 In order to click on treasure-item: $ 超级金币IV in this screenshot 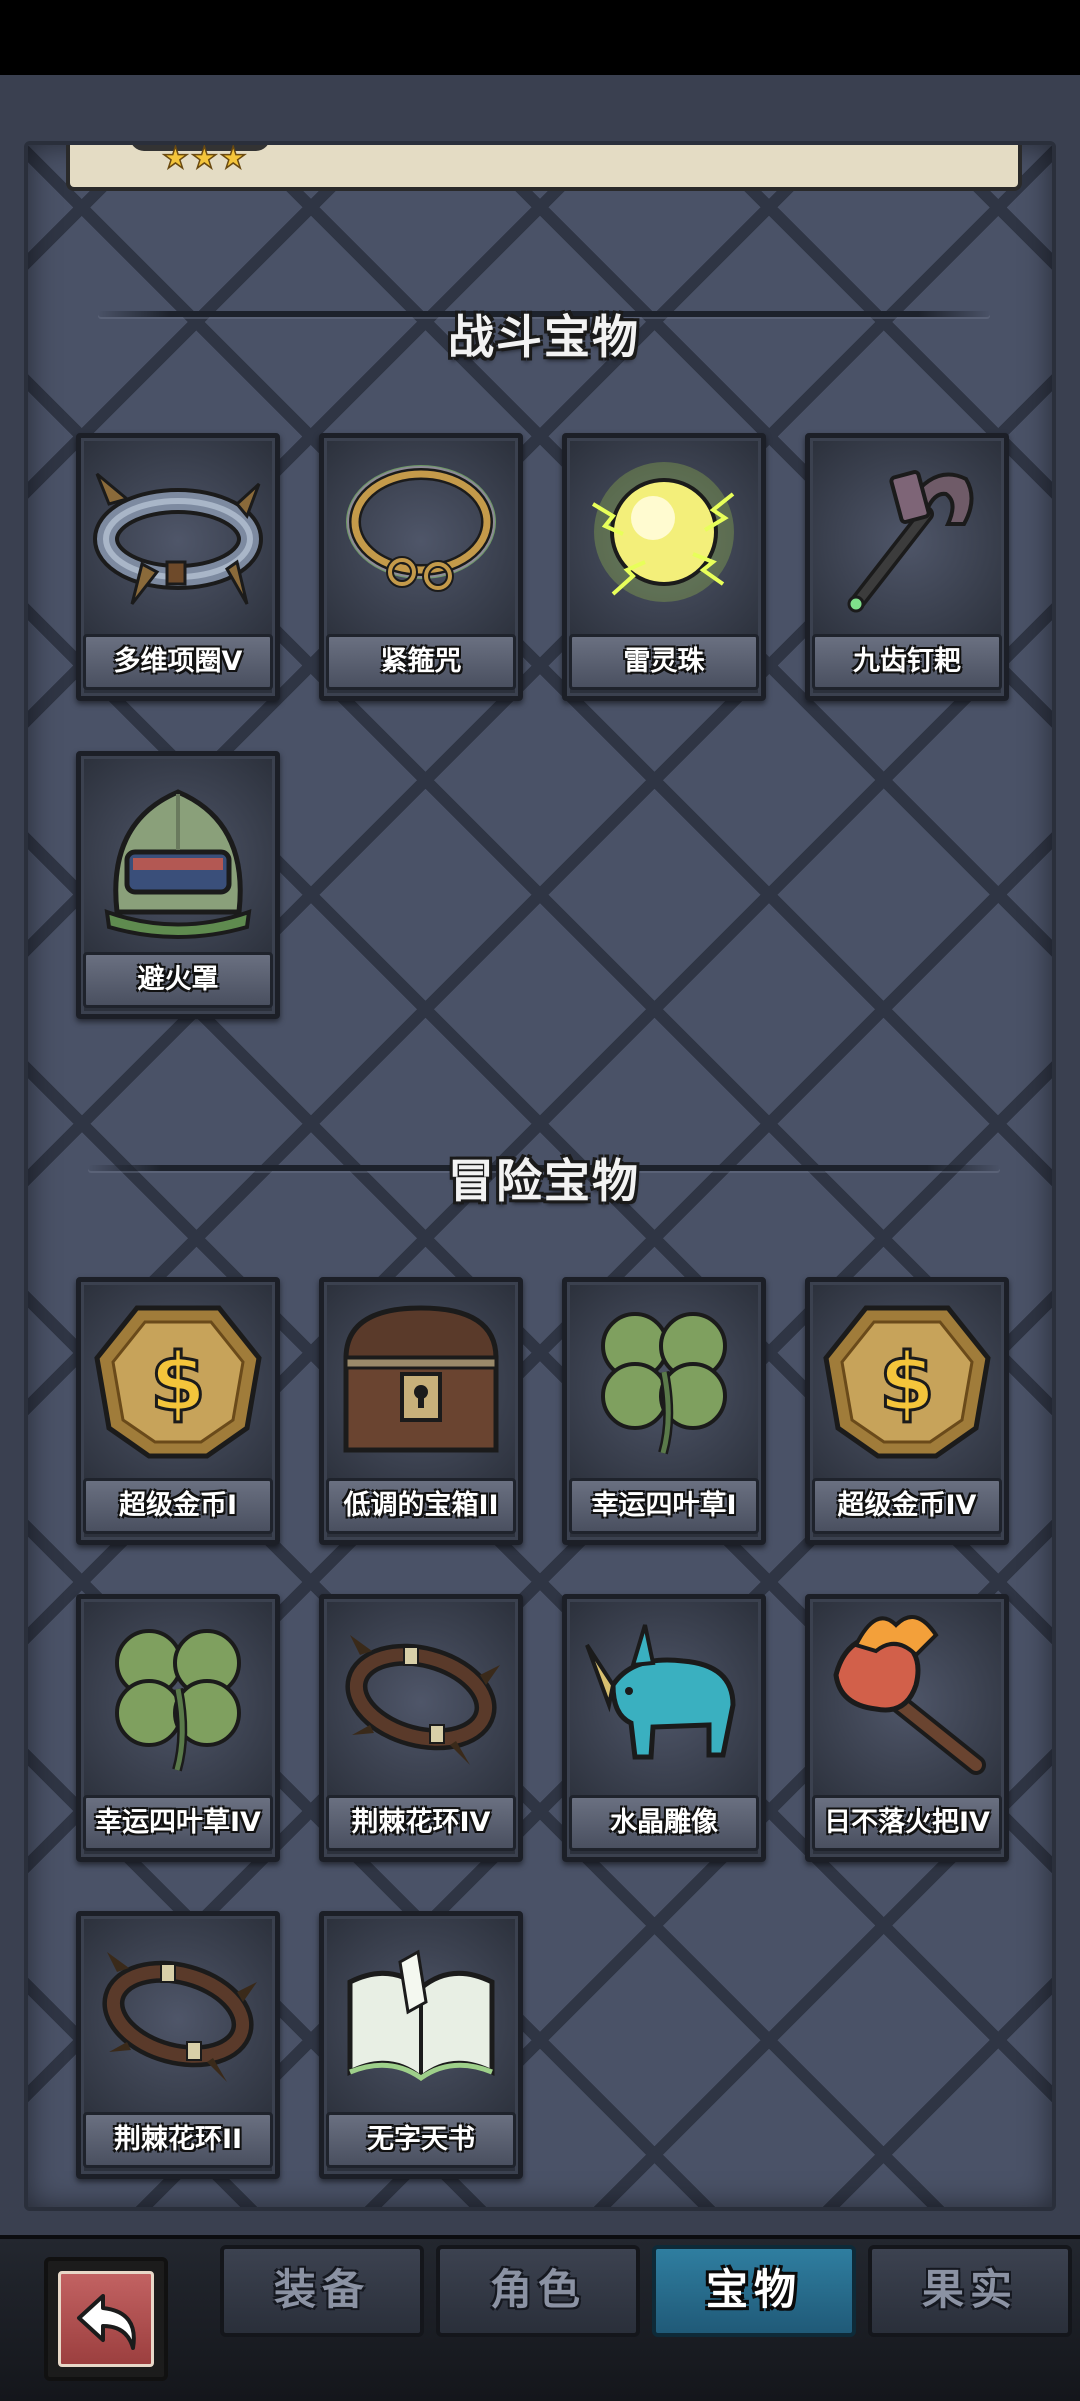, I will do `click(907, 1411)`.